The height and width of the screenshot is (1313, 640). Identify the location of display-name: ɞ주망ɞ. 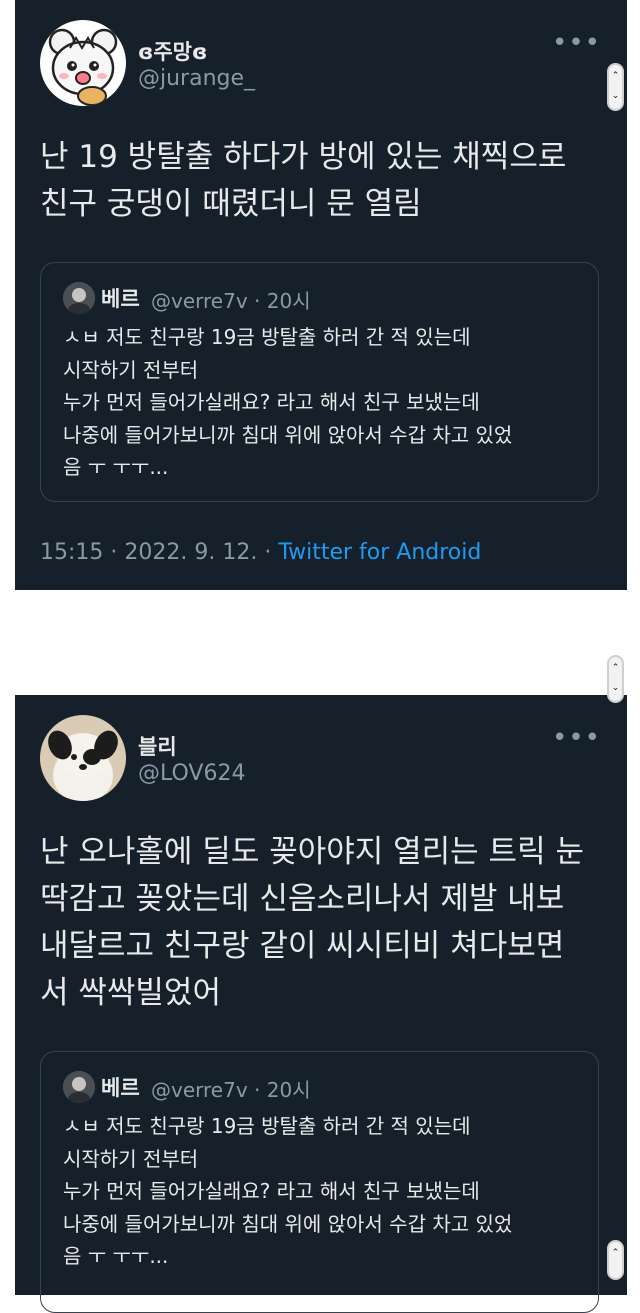
(172, 51).